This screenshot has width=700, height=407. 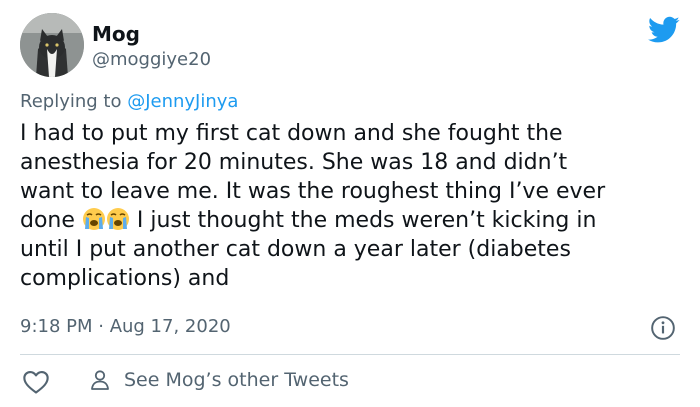 I want to click on see-other-tweets-label: See Mog’s other Tweets, so click(x=236, y=380).